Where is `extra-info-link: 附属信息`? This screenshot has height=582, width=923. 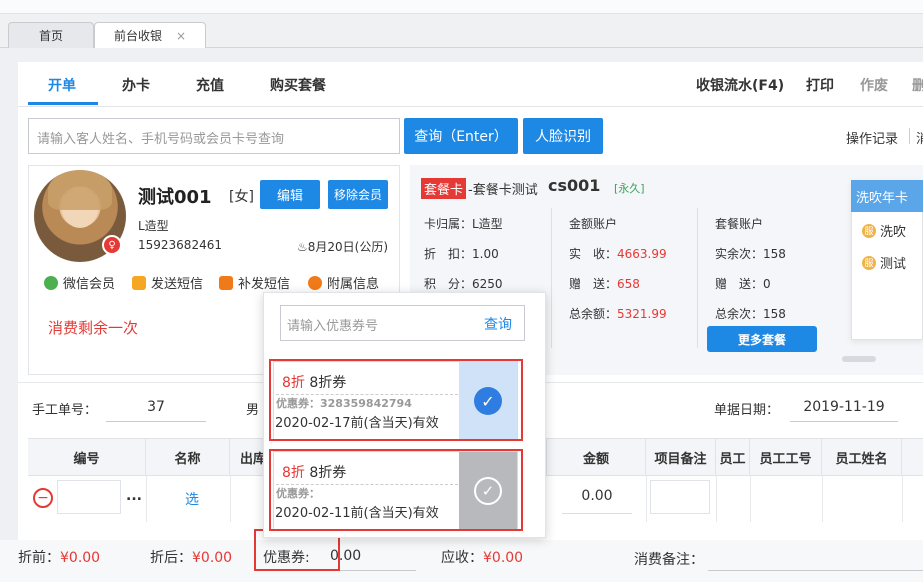 extra-info-link: 附属信息 is located at coordinates (343, 282).